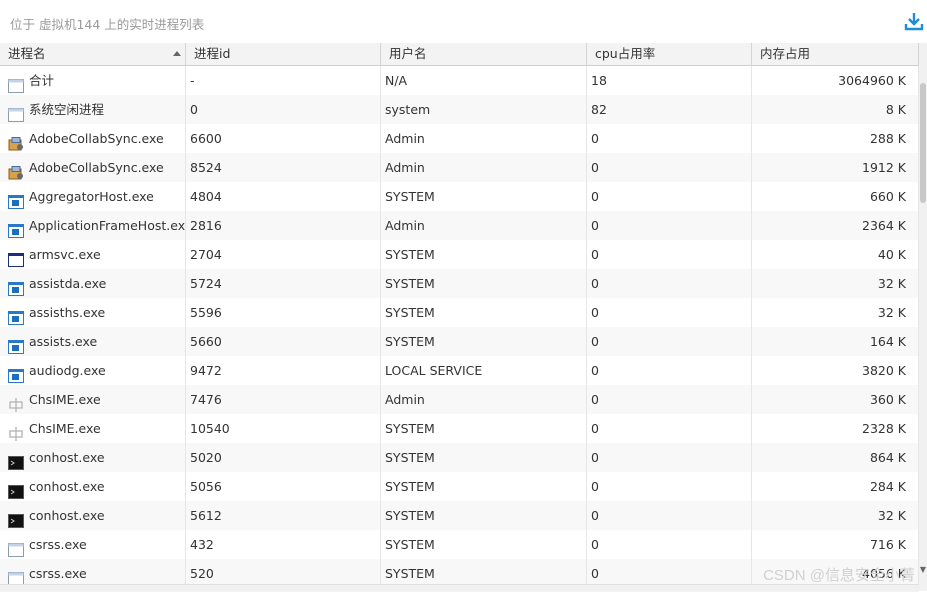 This screenshot has width=927, height=592. I want to click on table-row: ChsIME.exe 10540 SYSTEM 0 2328 K, so click(459, 428).